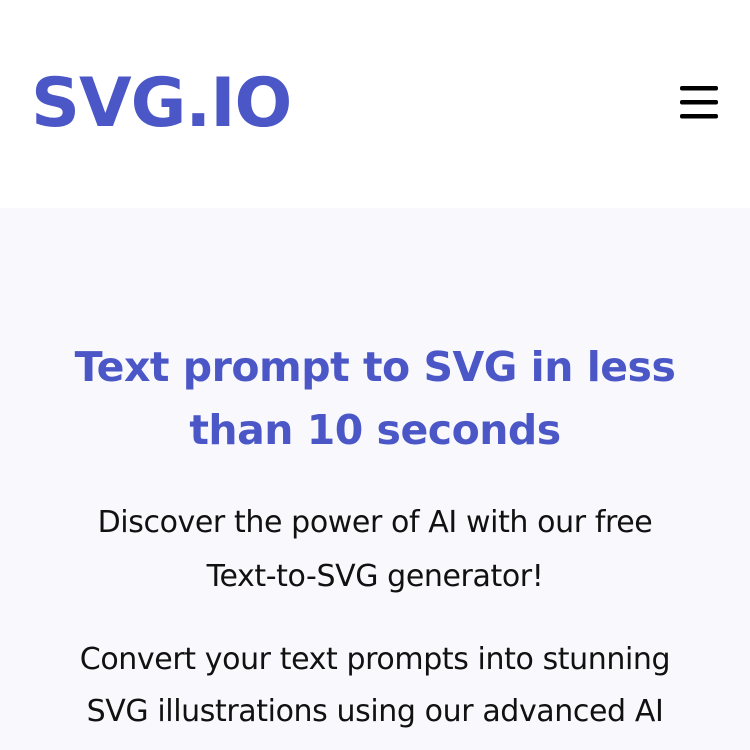 The width and height of the screenshot is (750, 750). What do you see at coordinates (375, 659) in the screenshot?
I see `hero-description-line: Convert your text prompts into stunning` at bounding box center [375, 659].